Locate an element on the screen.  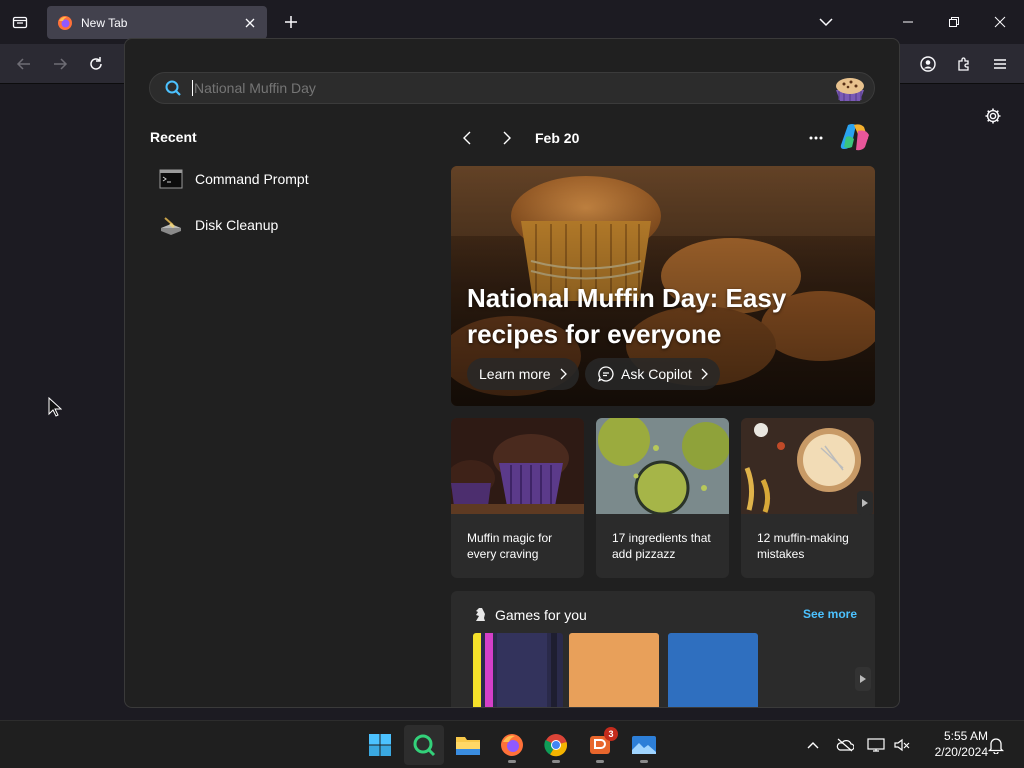
account-button is located at coordinates (928, 64).